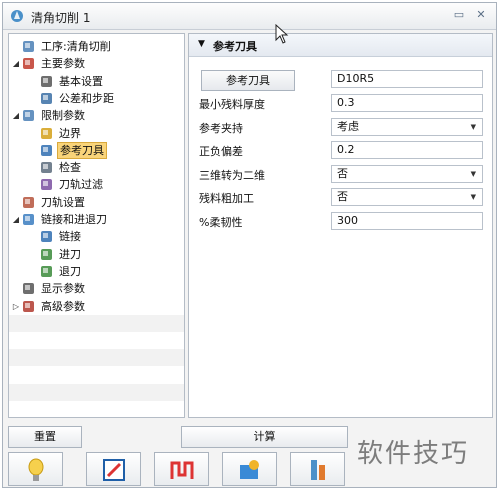 This screenshot has height=490, width=500. What do you see at coordinates (248, 80) in the screenshot?
I see `reference-tool-button: 参考刀具` at bounding box center [248, 80].